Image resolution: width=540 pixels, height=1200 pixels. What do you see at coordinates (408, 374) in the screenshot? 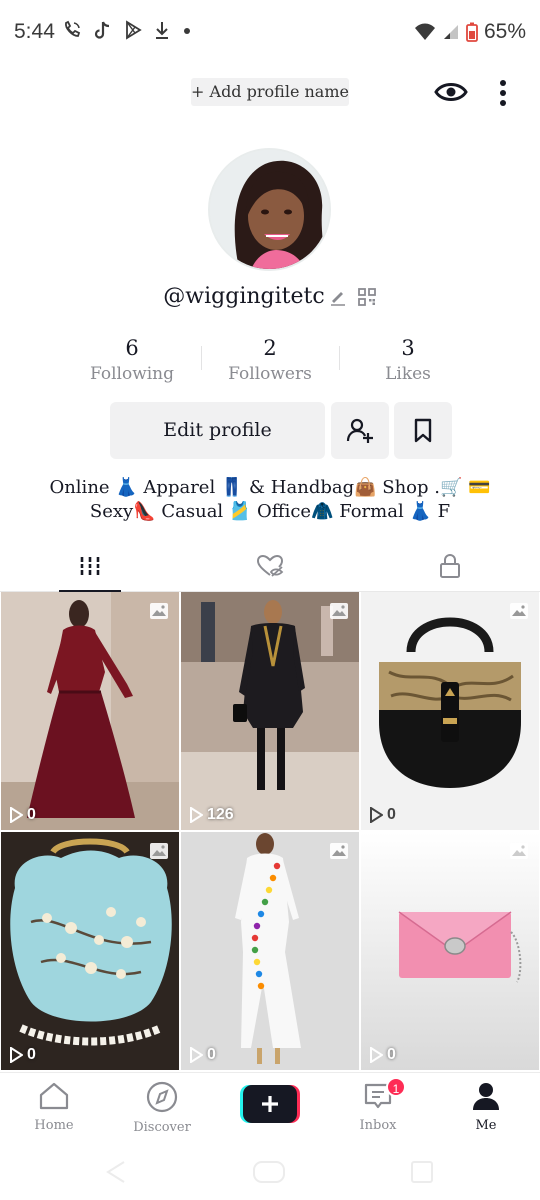
I see `likes-label: Likes` at bounding box center [408, 374].